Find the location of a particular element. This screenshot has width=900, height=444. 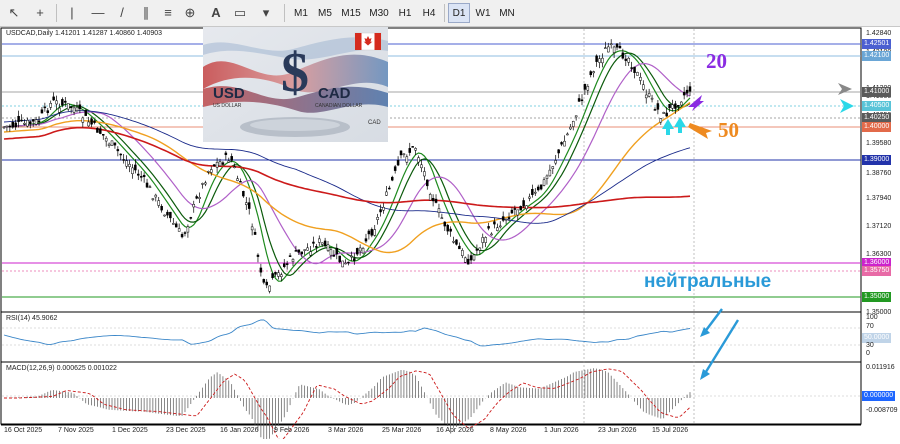

more-tools-icon: ▾ is located at coordinates (266, 13).